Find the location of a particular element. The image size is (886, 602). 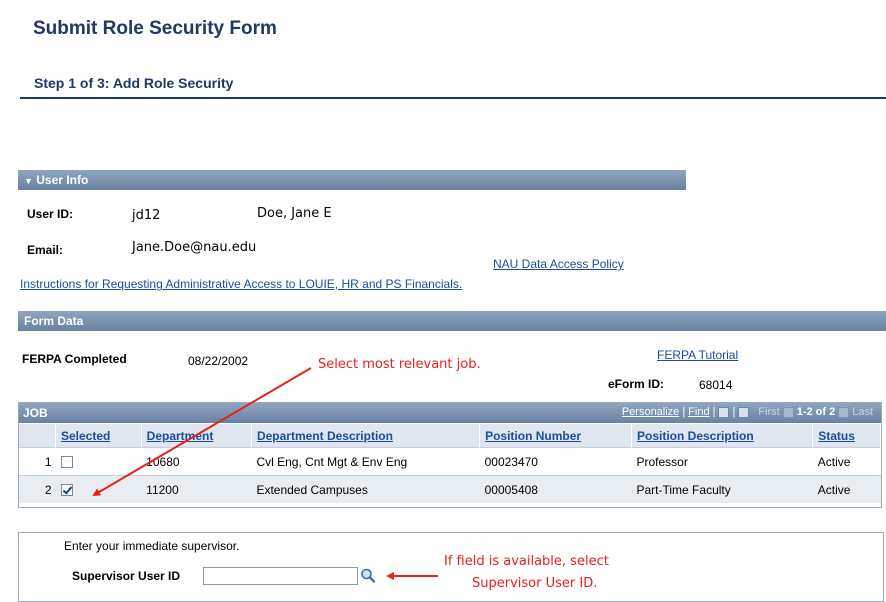

ferpa-tutorial-link: FERPA Tutorial is located at coordinates (697, 355).